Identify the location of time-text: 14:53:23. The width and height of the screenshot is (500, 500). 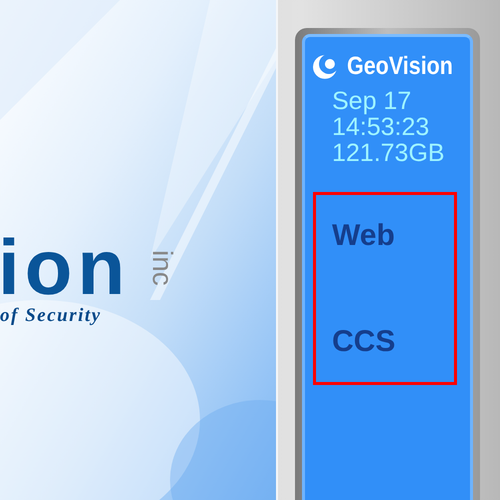
(381, 127).